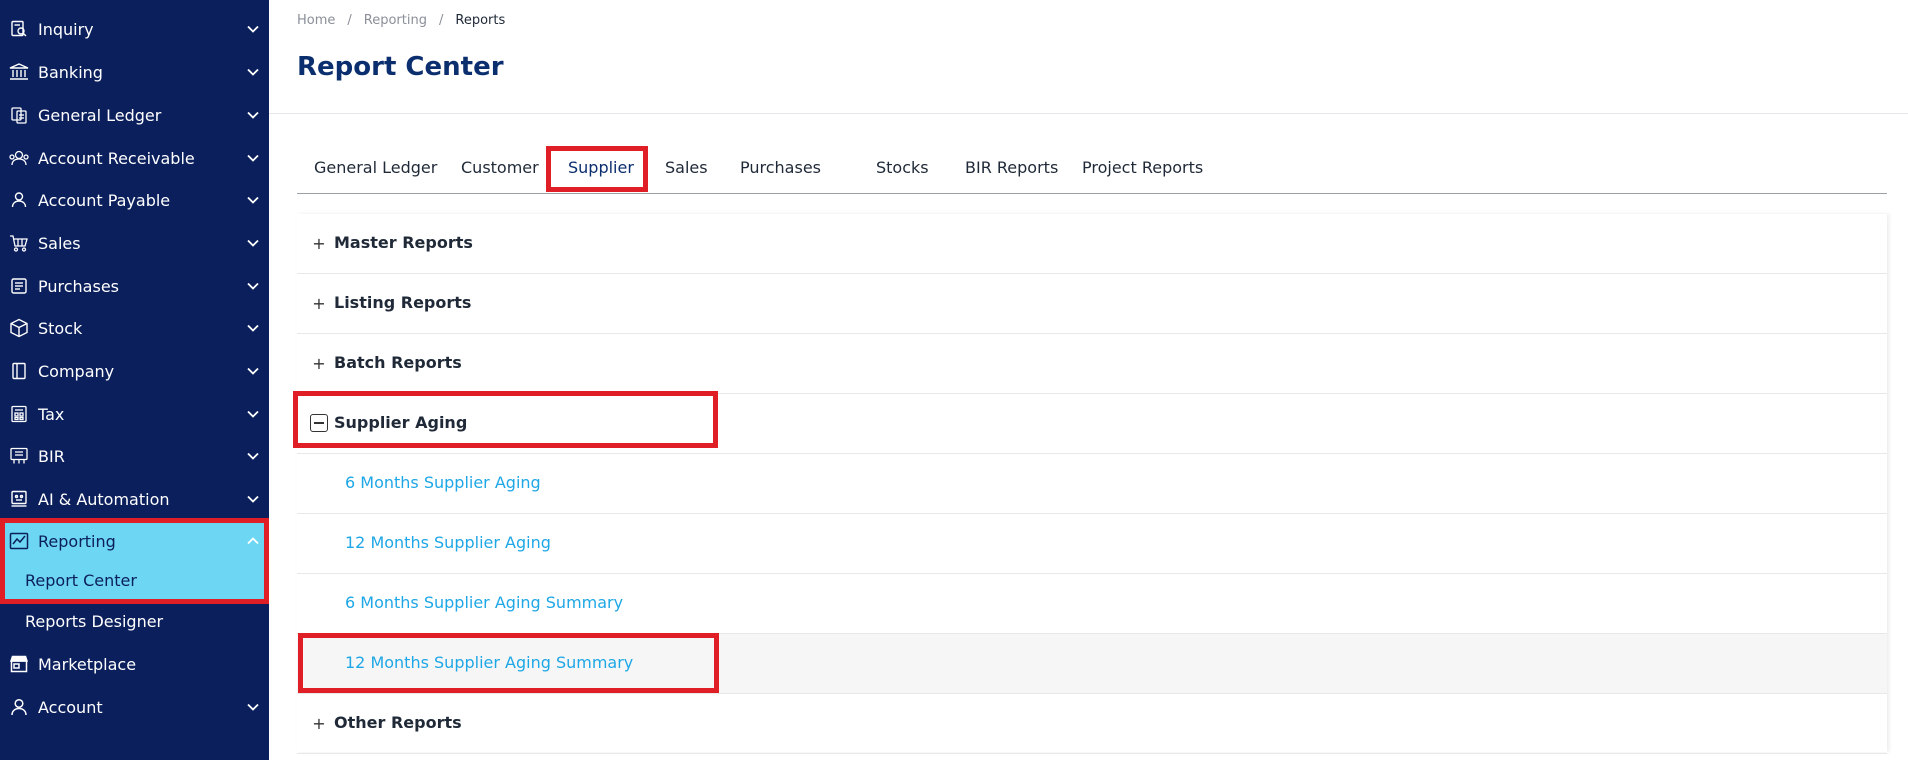 The height and width of the screenshot is (760, 1908). What do you see at coordinates (134, 158) in the screenshot?
I see `sidebar-item-account-receivable: Account Receivable` at bounding box center [134, 158].